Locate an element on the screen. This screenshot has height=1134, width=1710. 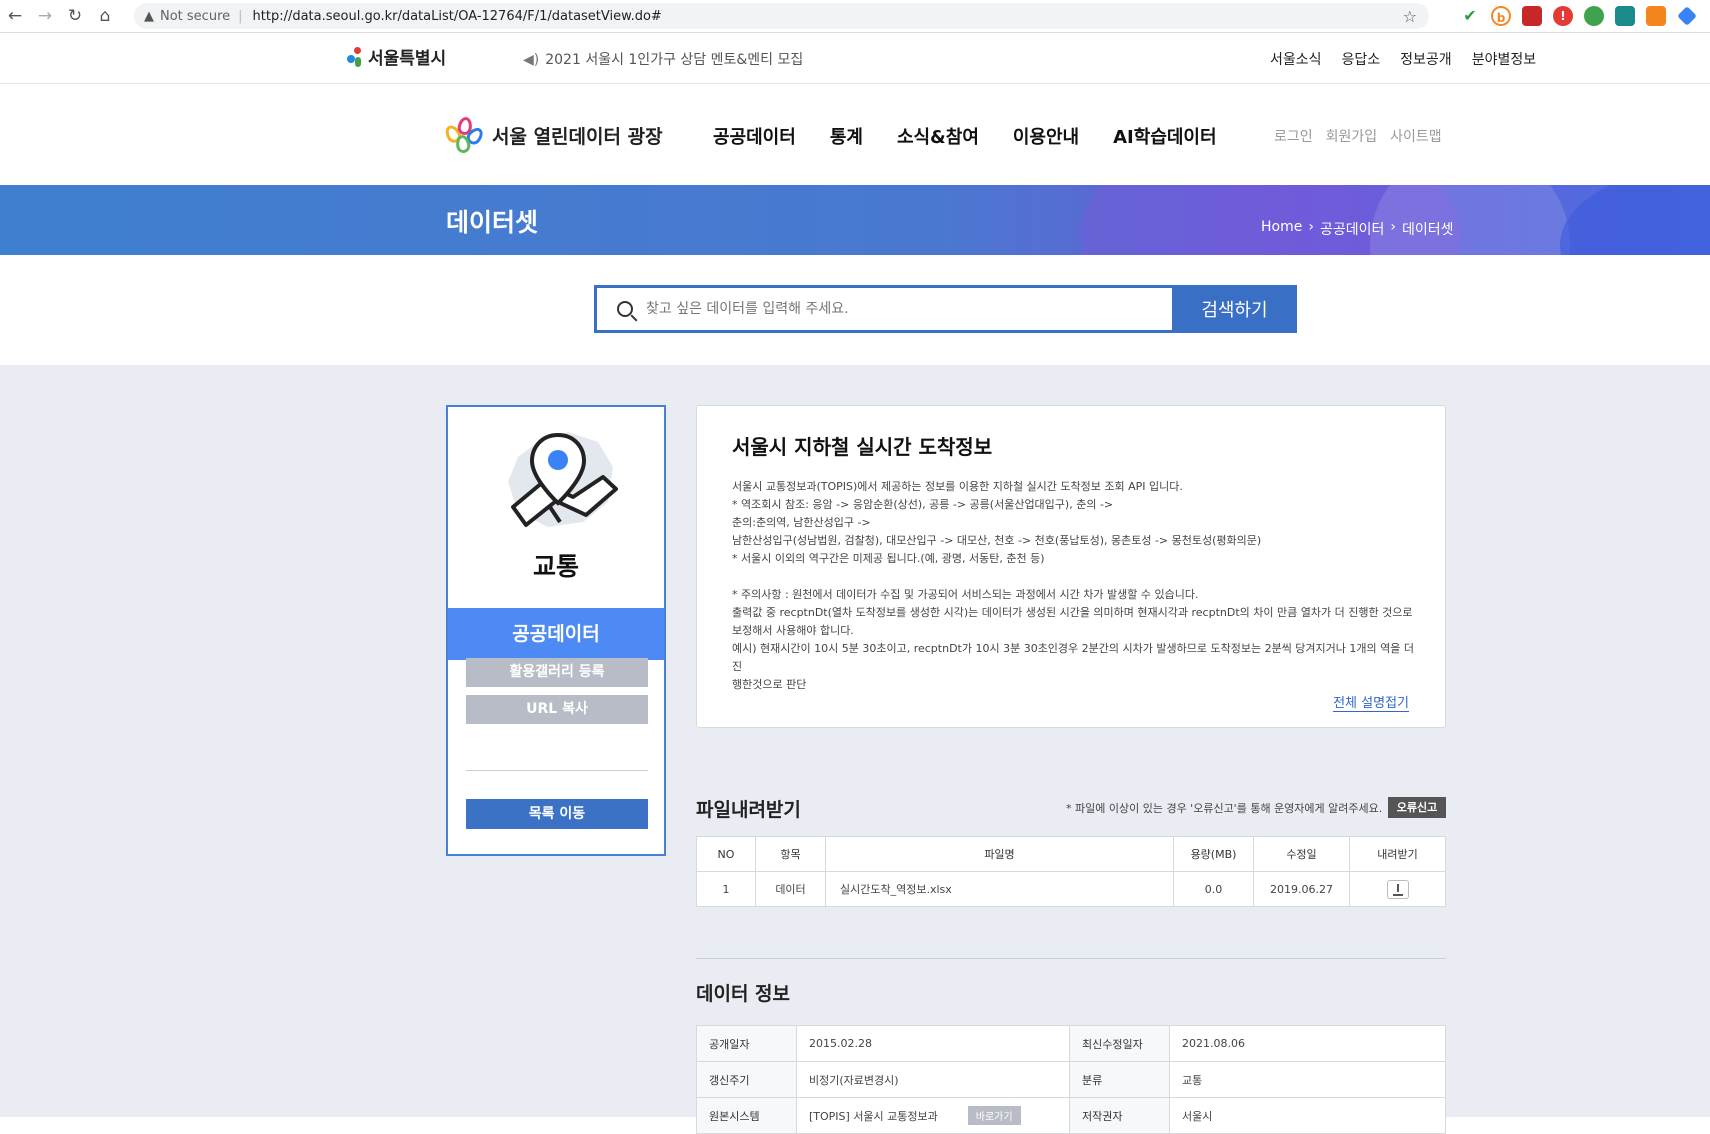
search-section: 검색하기 is located at coordinates (855, 310).